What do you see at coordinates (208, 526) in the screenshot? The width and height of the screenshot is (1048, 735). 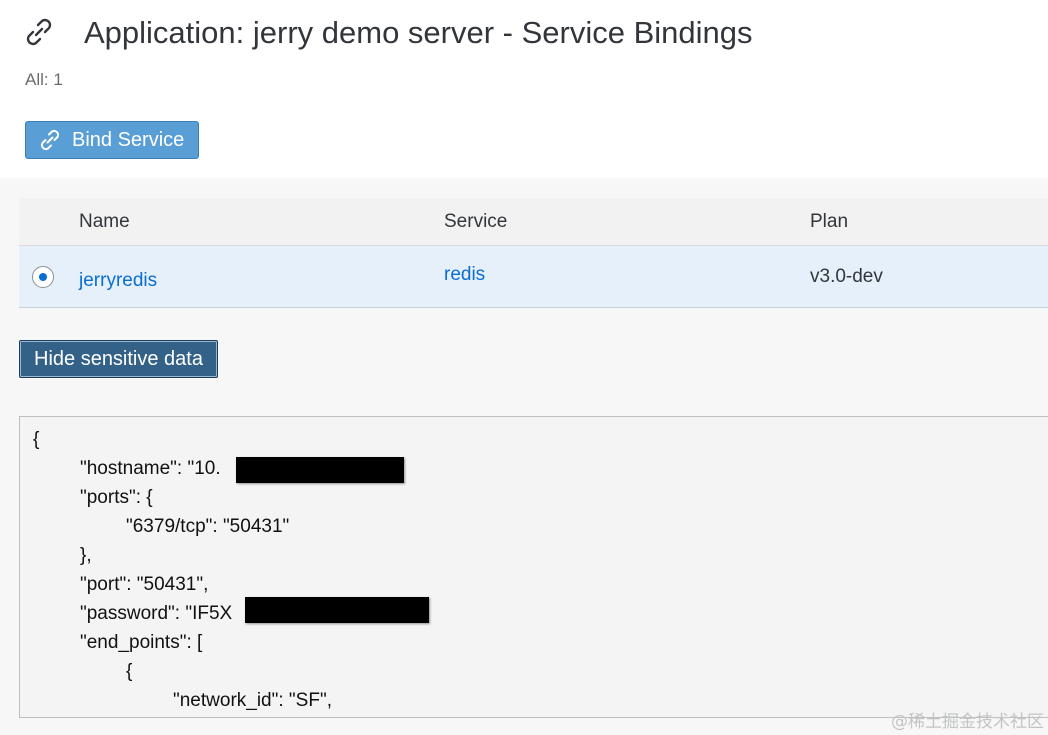 I see `code-line: "6379/tcp": "50431"` at bounding box center [208, 526].